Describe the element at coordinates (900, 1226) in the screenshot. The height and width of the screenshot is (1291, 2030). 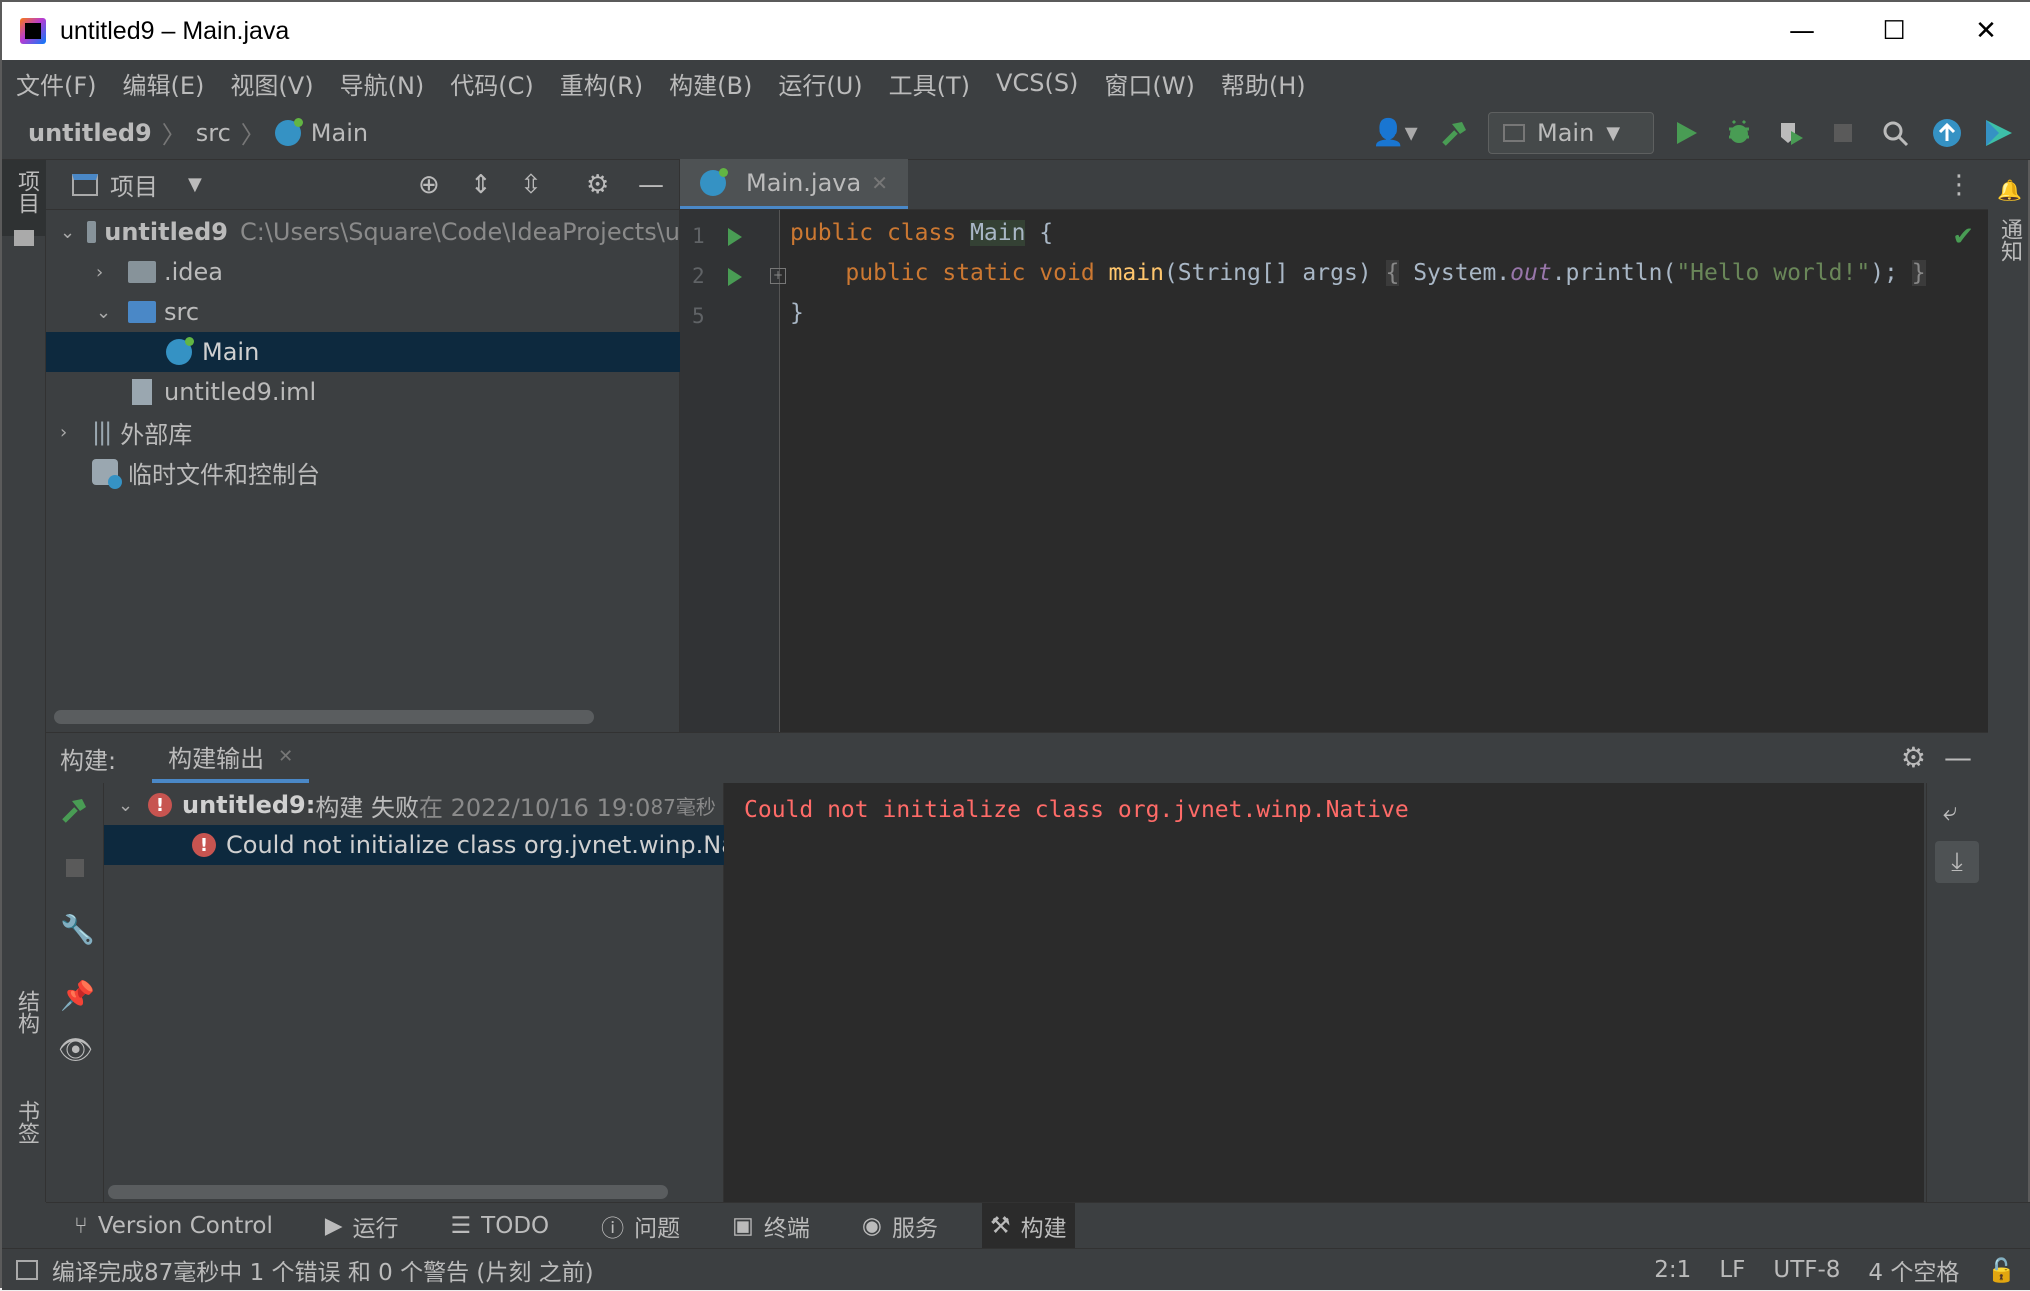
I see `tool-window-services: ◉ 服务` at that location.